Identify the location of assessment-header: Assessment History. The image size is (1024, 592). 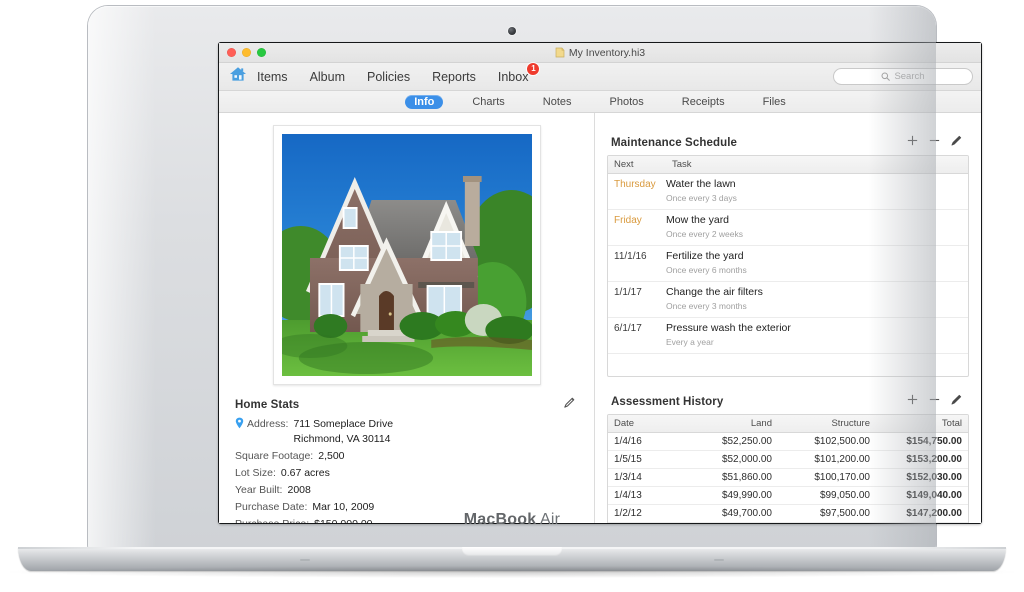
(790, 402).